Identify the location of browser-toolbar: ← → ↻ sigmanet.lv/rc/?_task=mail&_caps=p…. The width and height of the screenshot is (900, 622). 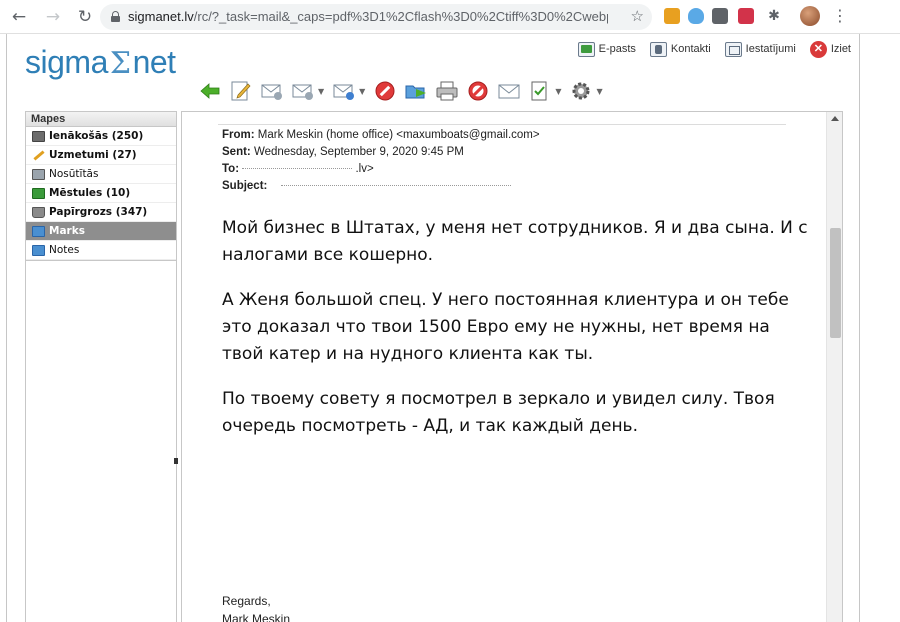
(450, 17).